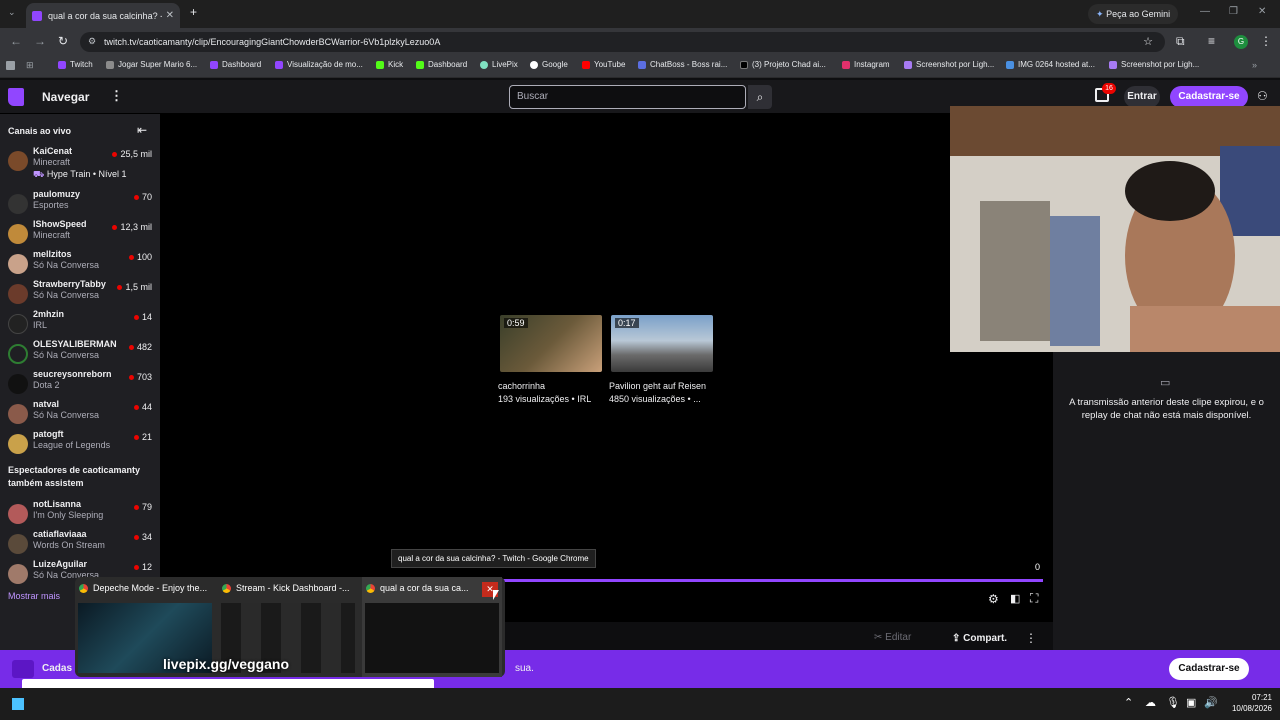 This screenshot has width=1280, height=720. Describe the element at coordinates (1211, 41) in the screenshot. I see `media-control-icon: ≡` at that location.